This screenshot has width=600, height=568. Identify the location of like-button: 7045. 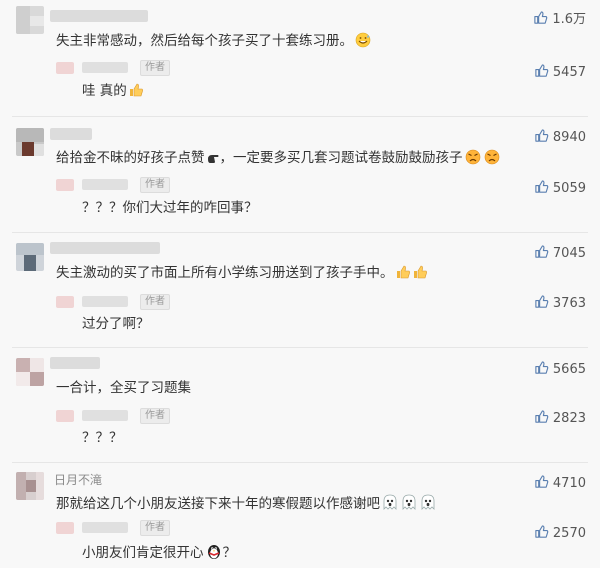
(560, 254).